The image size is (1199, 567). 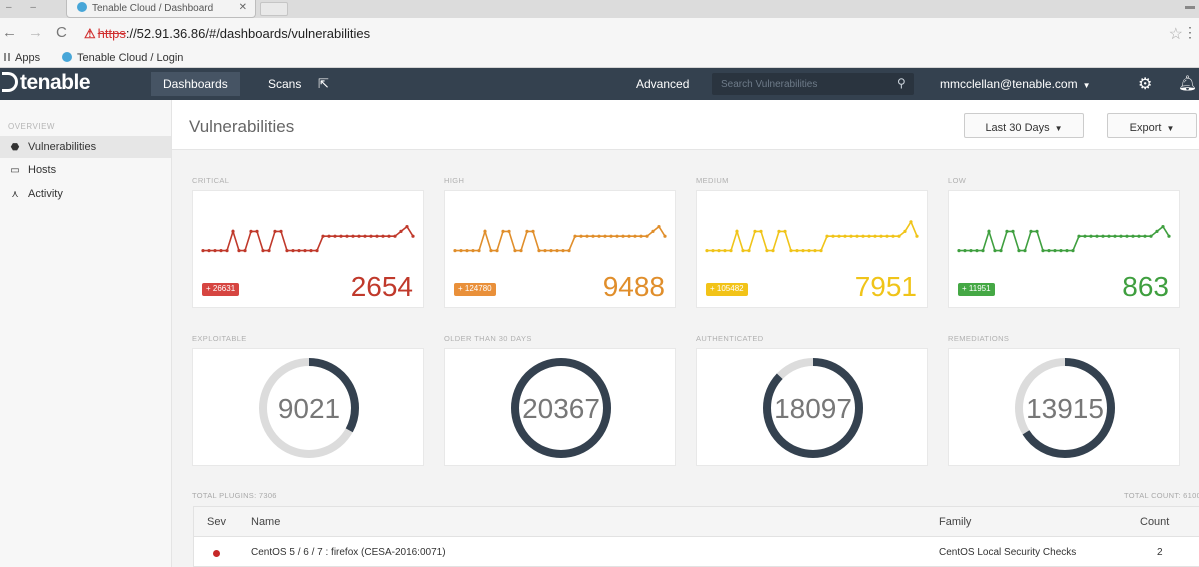 I want to click on search-icon: ⚲, so click(x=901, y=83).